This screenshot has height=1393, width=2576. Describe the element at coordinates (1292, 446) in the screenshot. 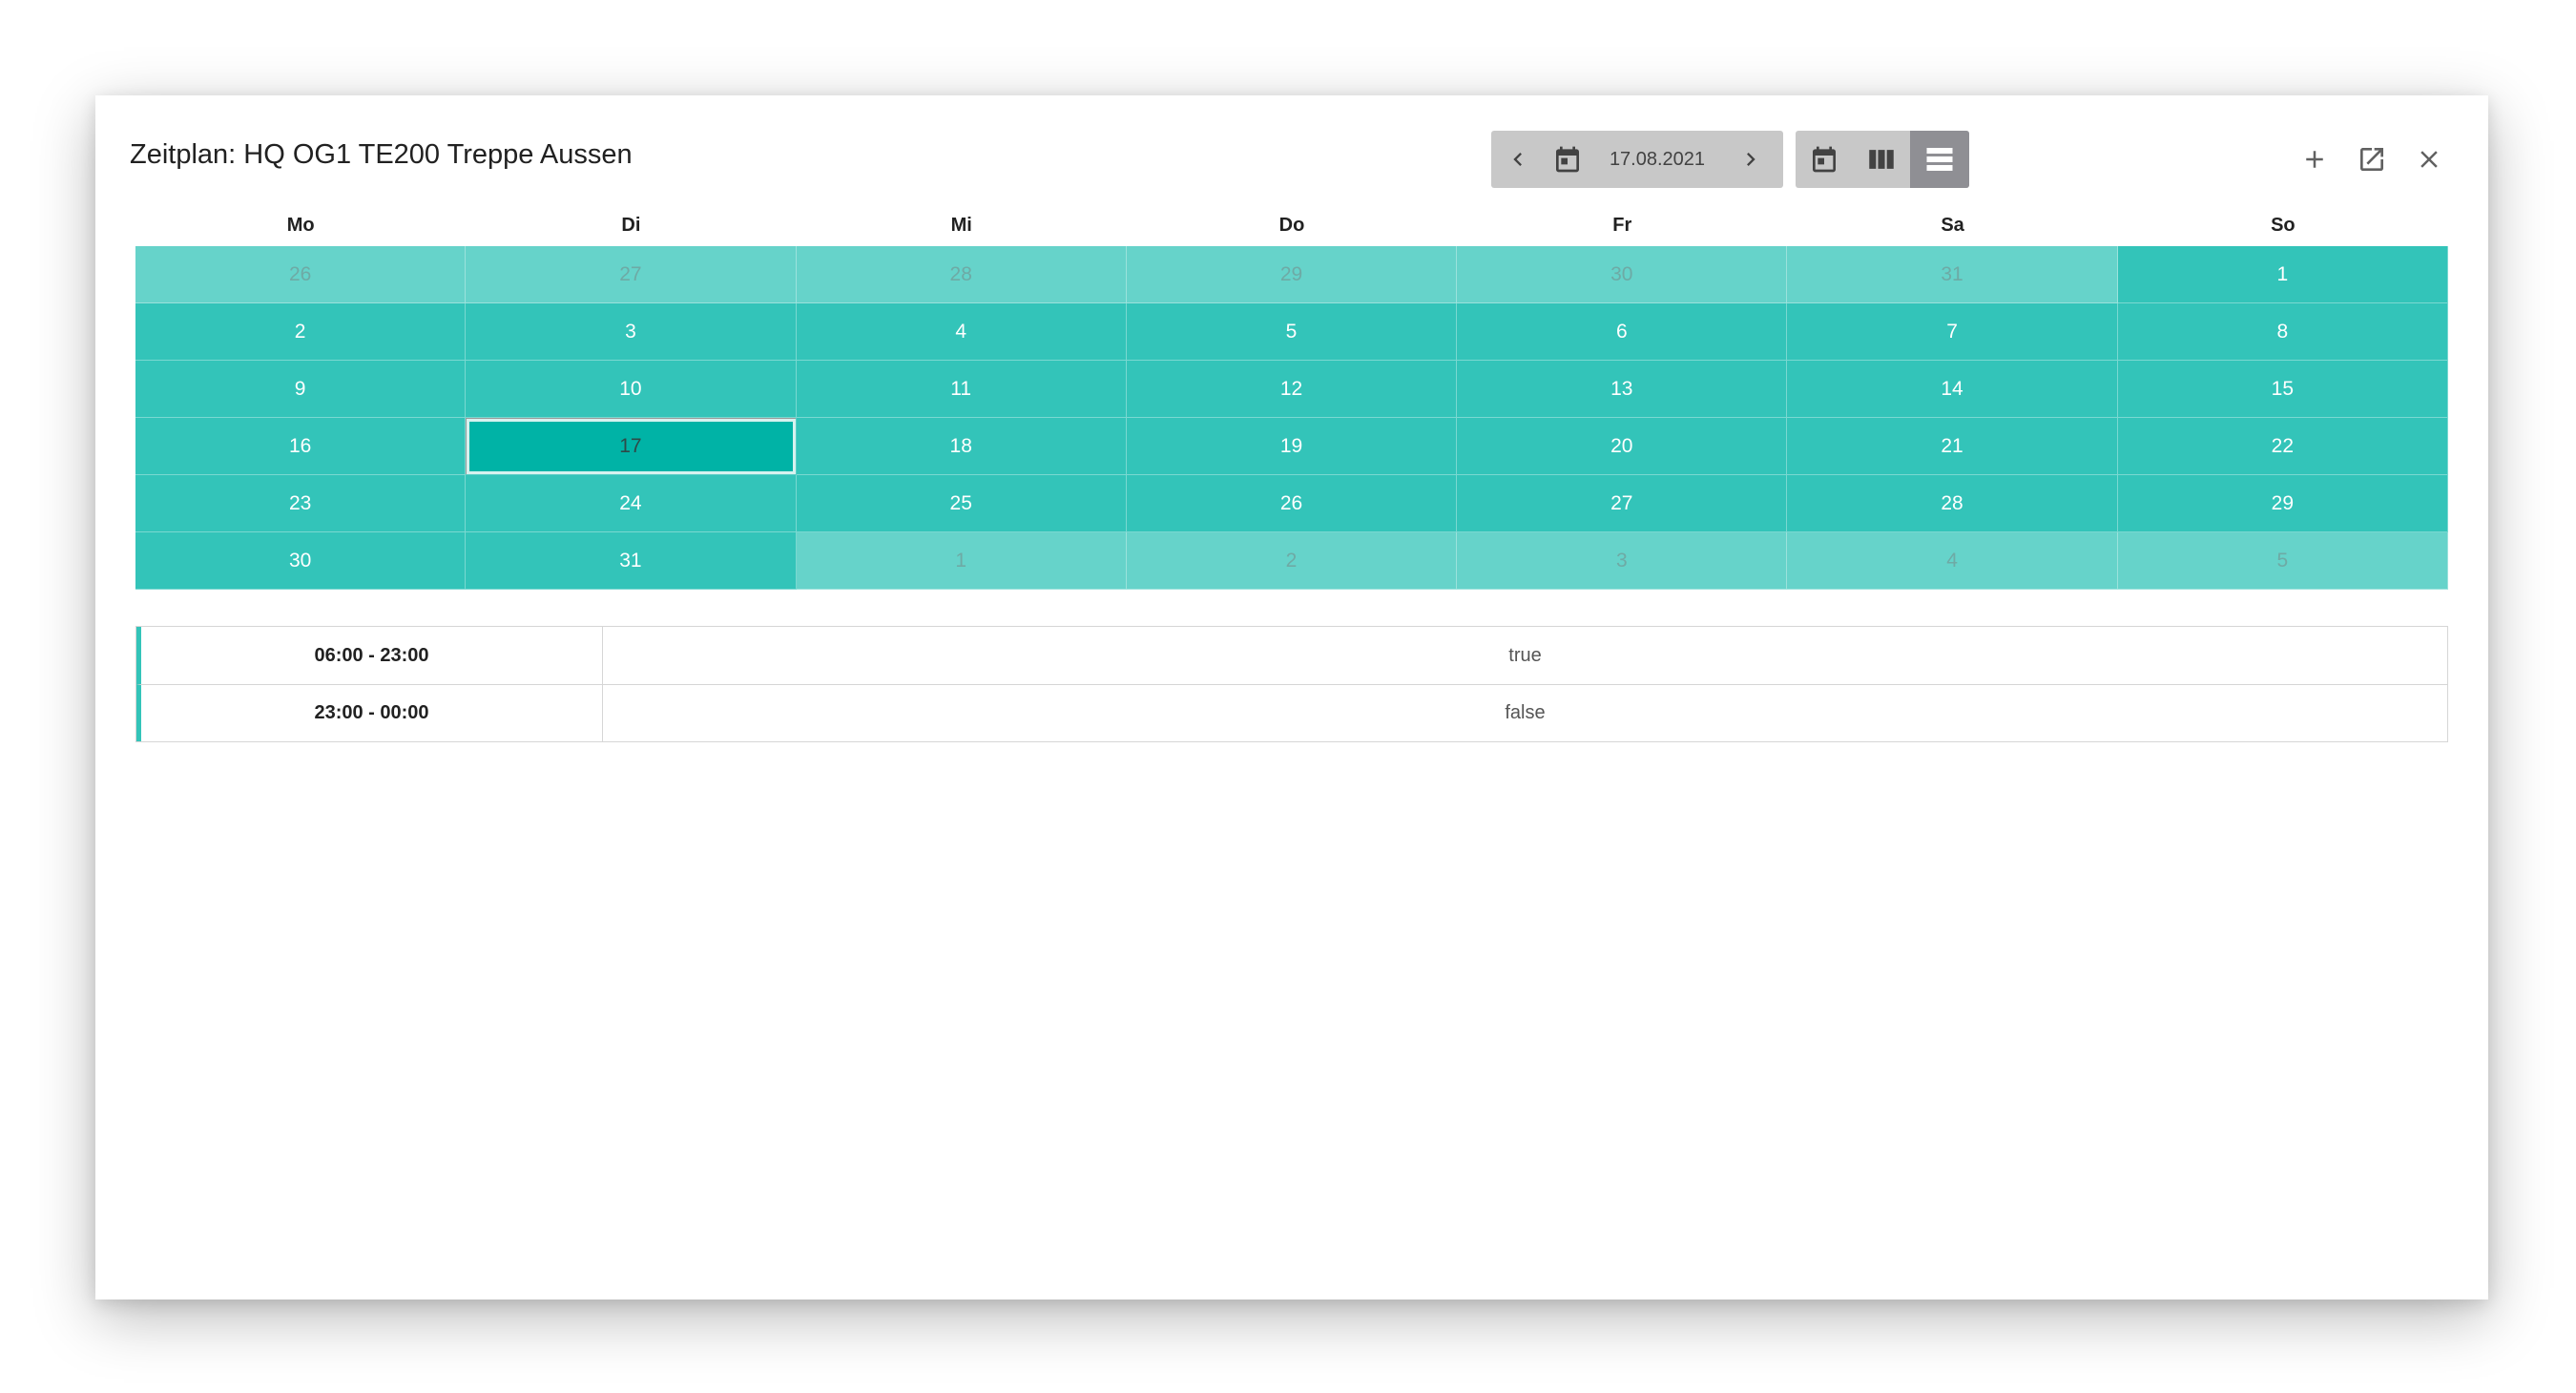

I see `calendar-day: 19` at that location.